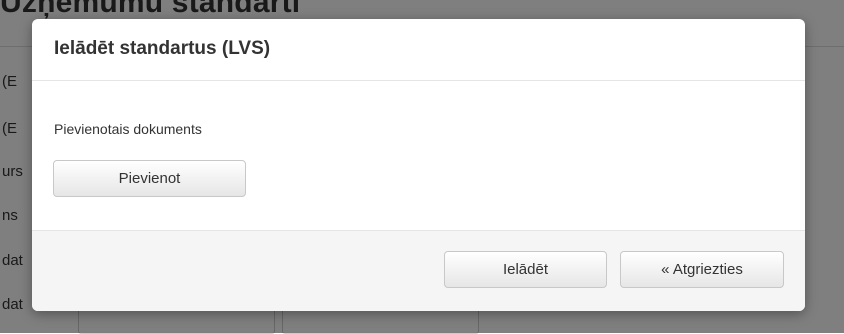 The height and width of the screenshot is (334, 844). Describe the element at coordinates (702, 269) in the screenshot. I see `back-button: « Atgriezties` at that location.